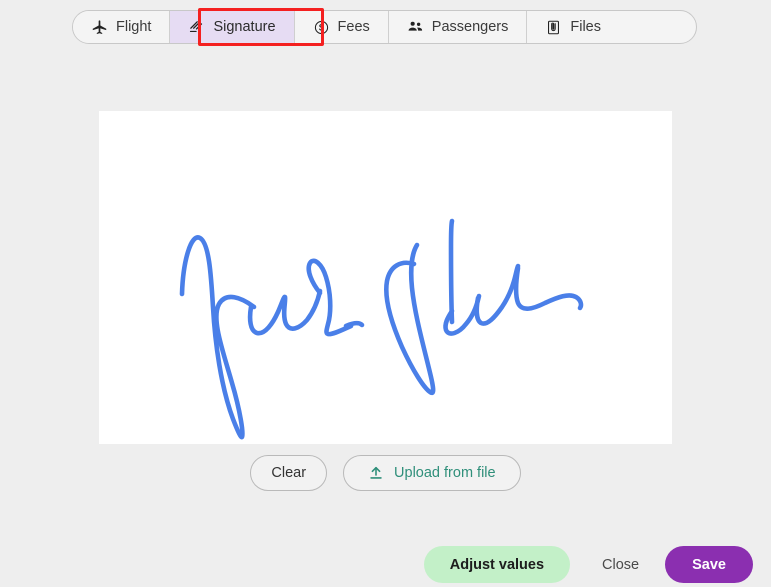 This screenshot has height=587, width=771. Describe the element at coordinates (497, 564) in the screenshot. I see `adjust-values-button: Adjust values` at that location.